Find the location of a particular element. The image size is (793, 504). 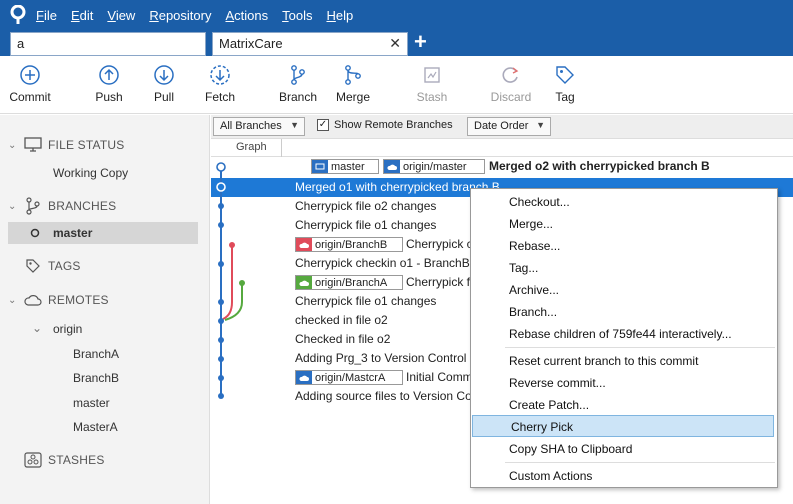

order-dropdown: Date Order ▼ is located at coordinates (509, 126).